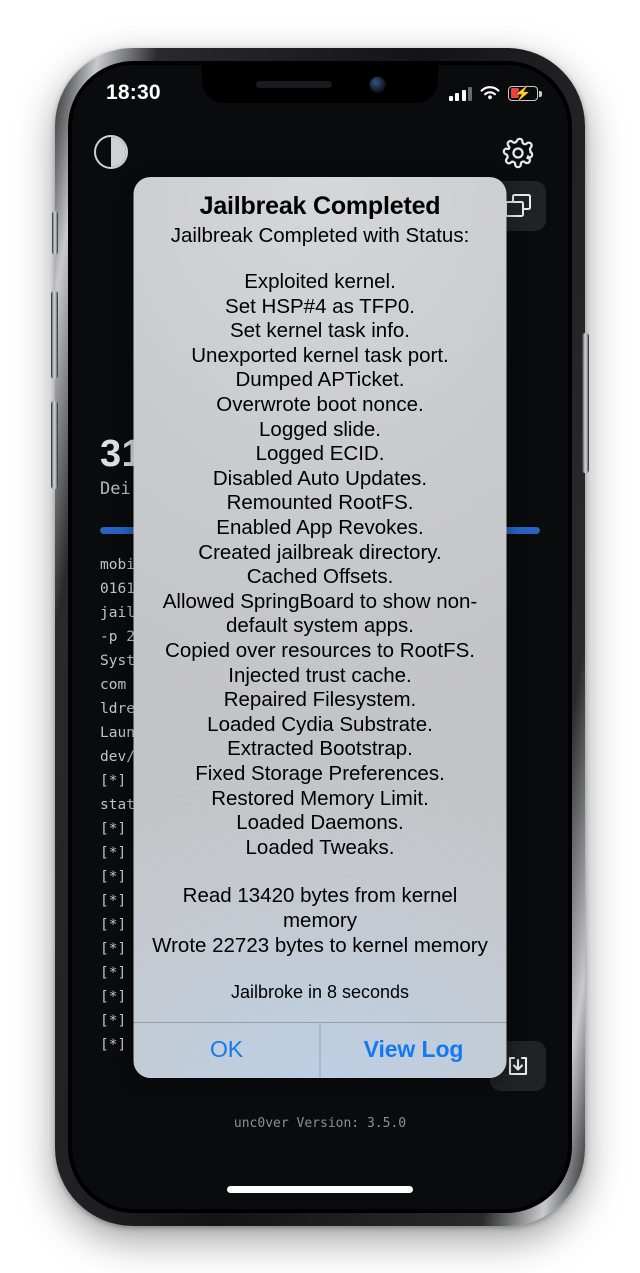 Image resolution: width=640 pixels, height=1273 pixels. I want to click on mute-switch-button, so click(55, 233).